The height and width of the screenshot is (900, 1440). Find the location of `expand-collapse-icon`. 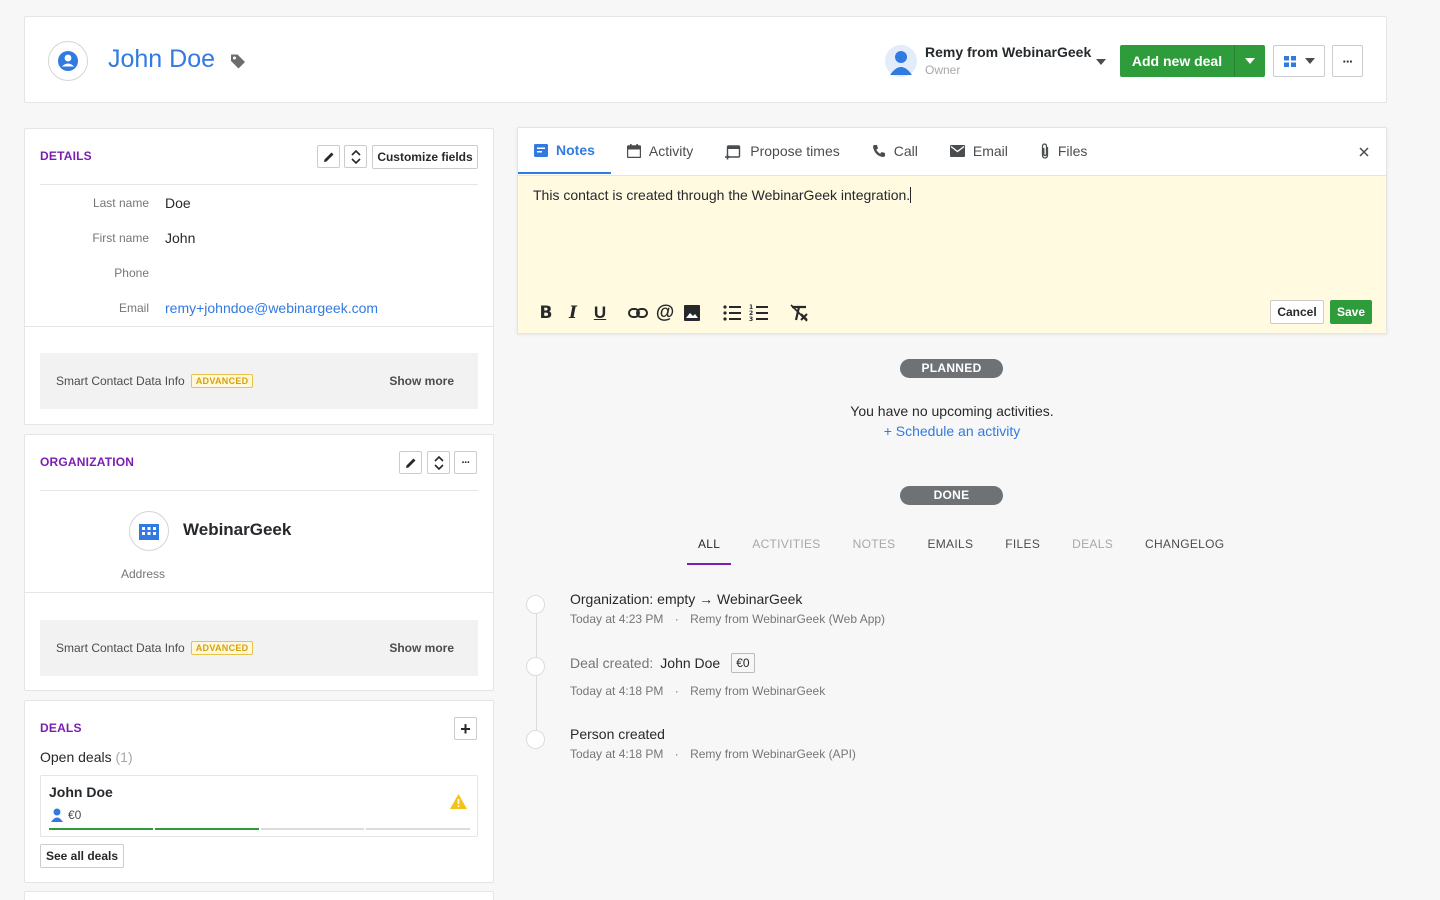

expand-collapse-icon is located at coordinates (355, 156).